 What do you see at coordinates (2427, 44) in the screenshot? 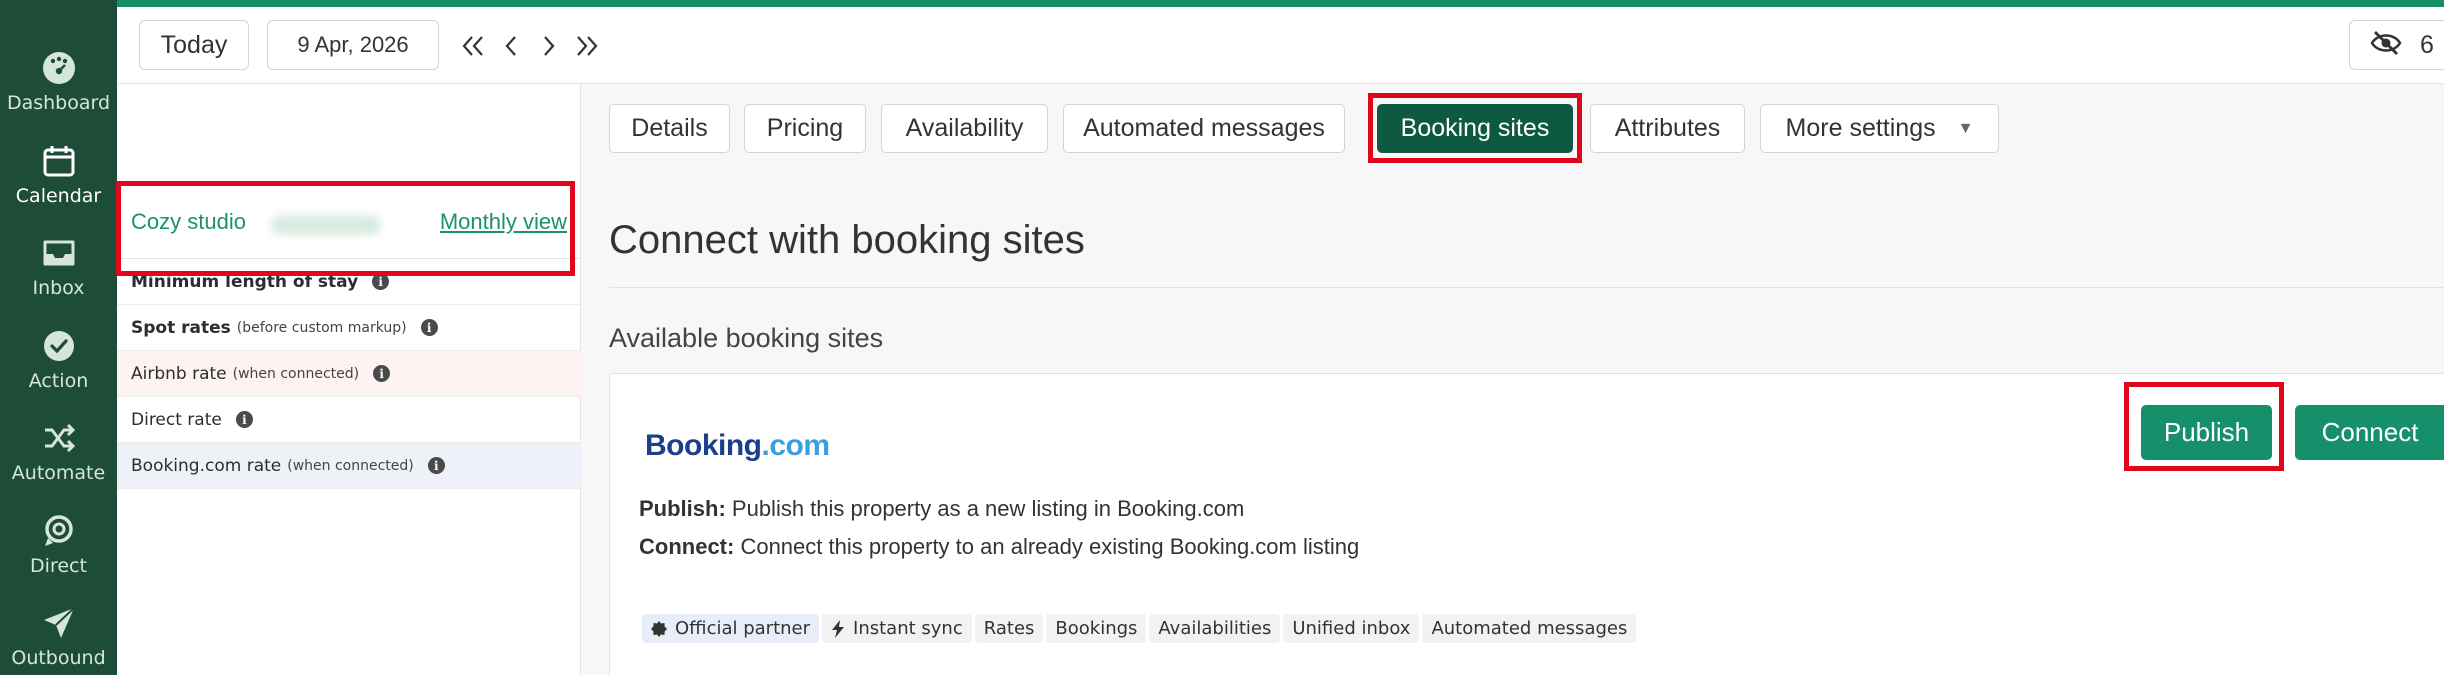
I see `hidden-count: 6` at bounding box center [2427, 44].